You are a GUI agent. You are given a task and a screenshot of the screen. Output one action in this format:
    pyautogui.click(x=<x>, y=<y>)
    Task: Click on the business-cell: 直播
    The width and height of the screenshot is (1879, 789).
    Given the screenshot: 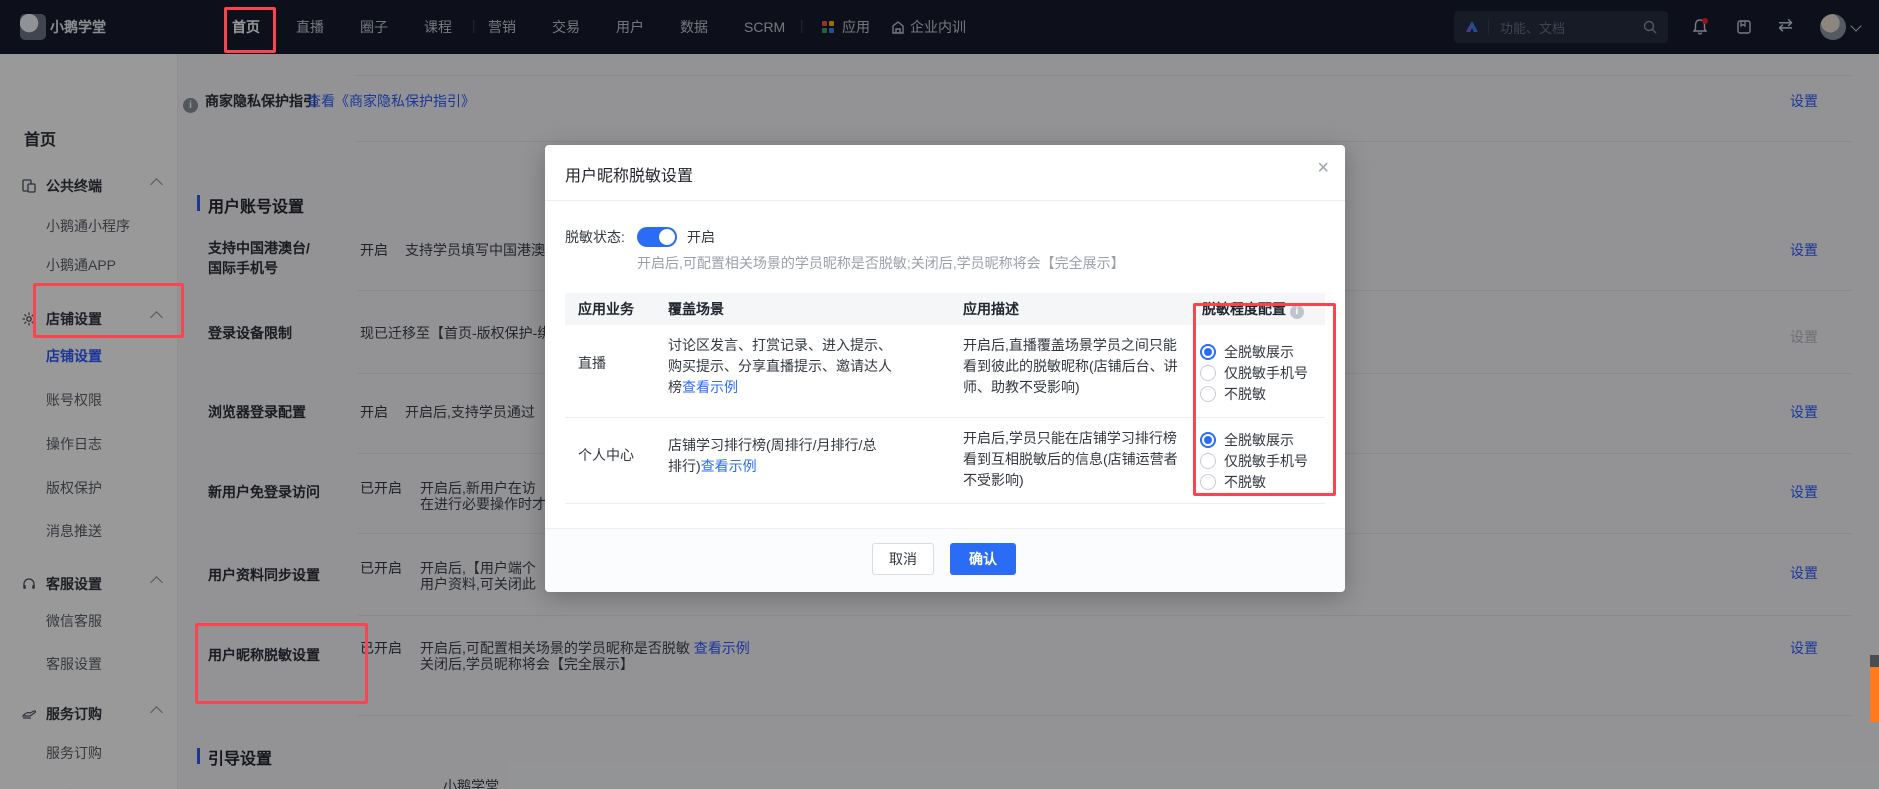 What is the action you would take?
    pyautogui.click(x=592, y=363)
    